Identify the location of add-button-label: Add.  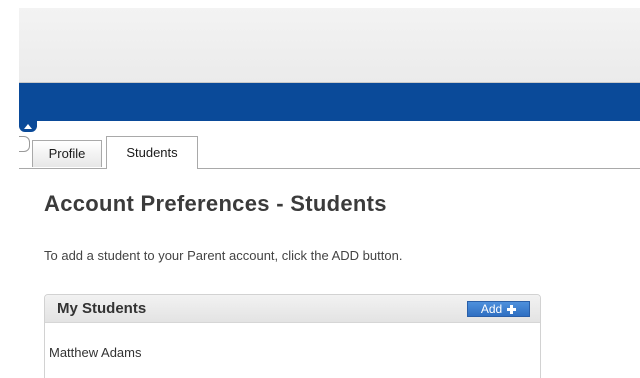
(491, 309).